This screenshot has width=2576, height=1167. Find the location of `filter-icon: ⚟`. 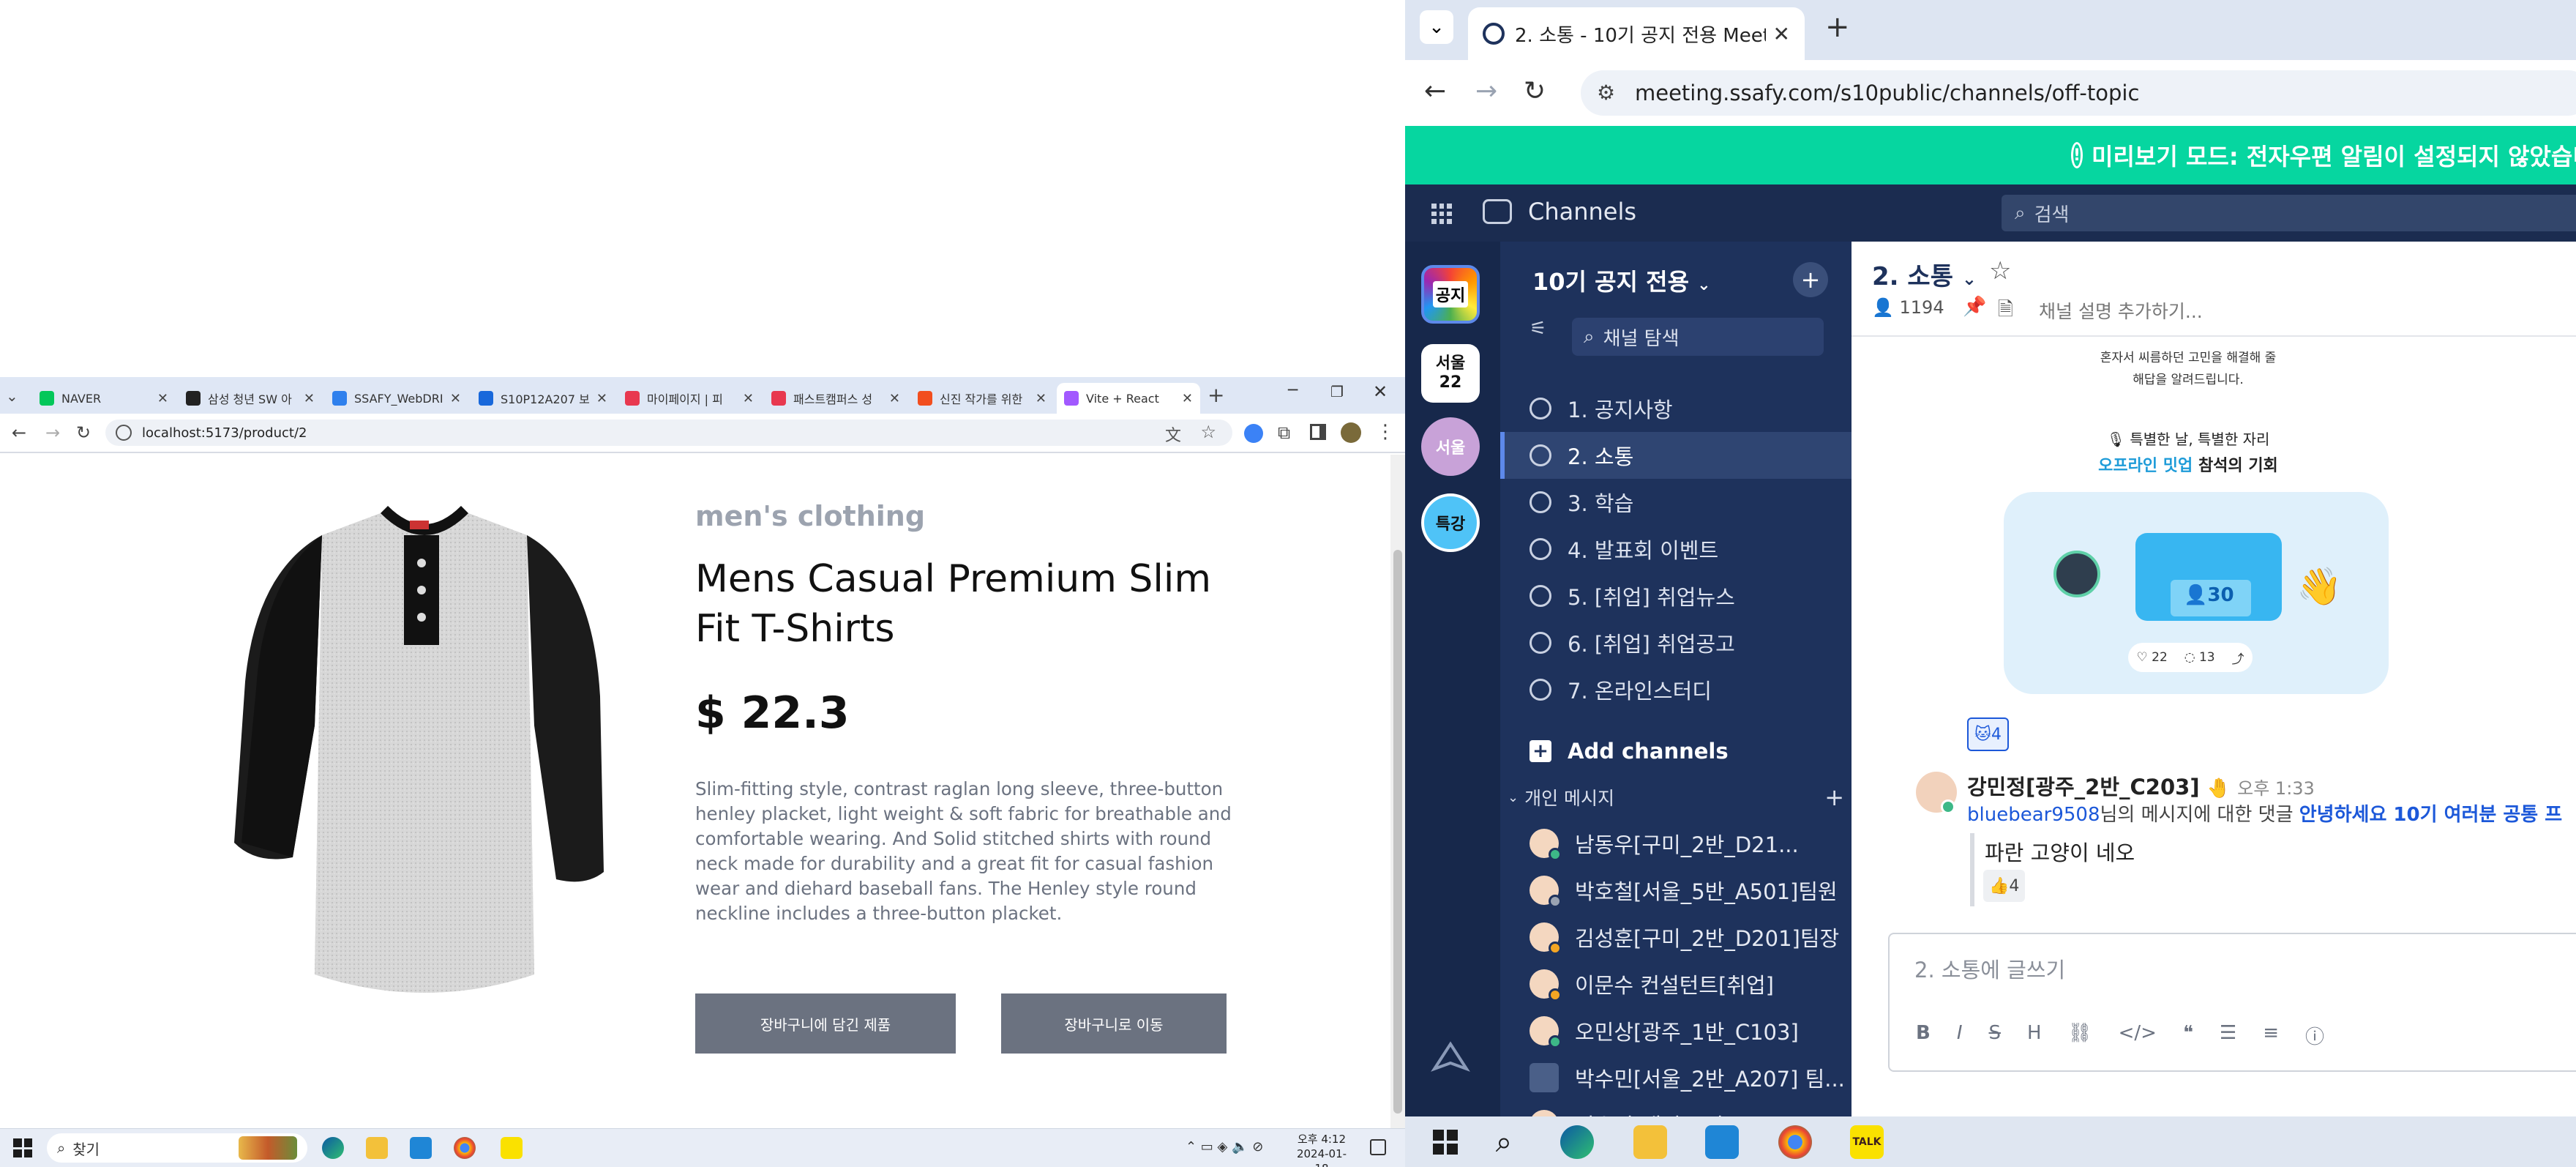

filter-icon: ⚟ is located at coordinates (1538, 329).